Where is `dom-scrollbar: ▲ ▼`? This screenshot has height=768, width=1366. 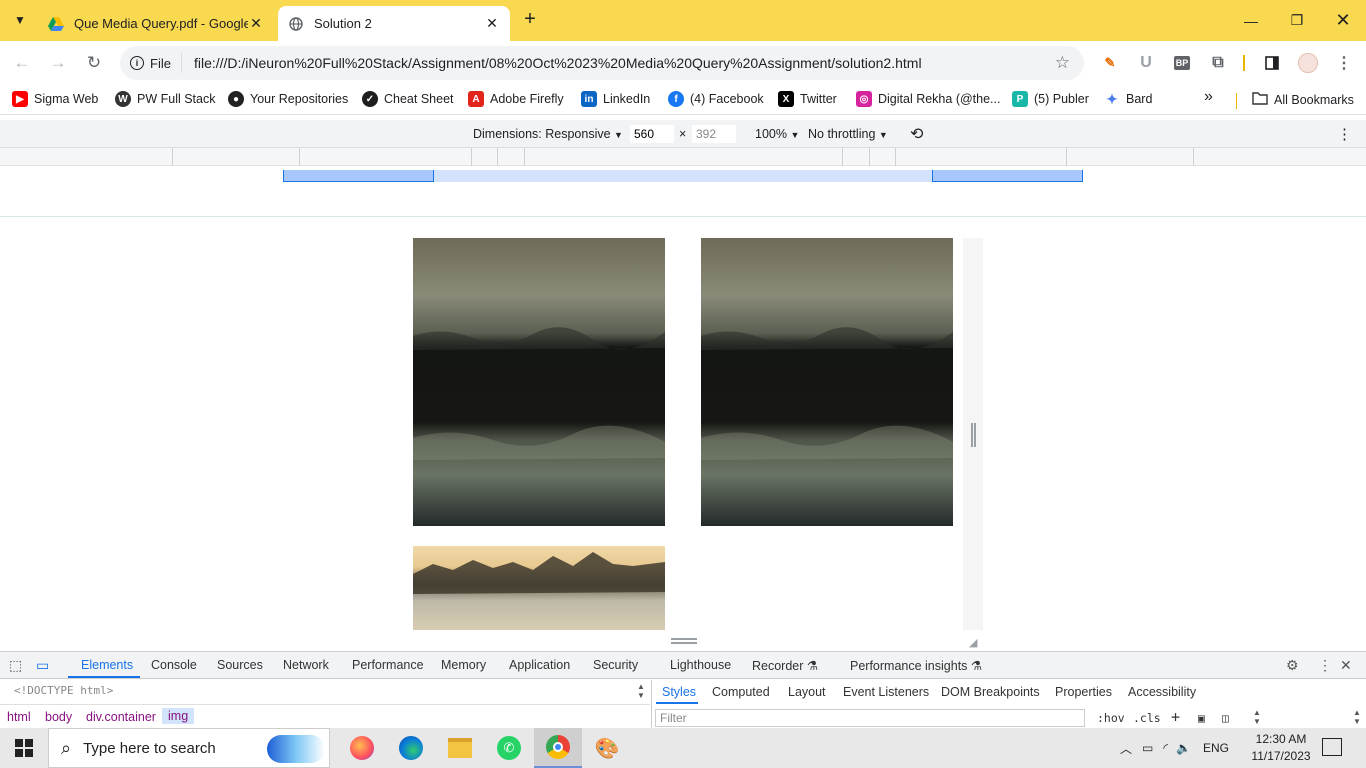
dom-scrollbar: ▲ ▼ is located at coordinates (641, 691).